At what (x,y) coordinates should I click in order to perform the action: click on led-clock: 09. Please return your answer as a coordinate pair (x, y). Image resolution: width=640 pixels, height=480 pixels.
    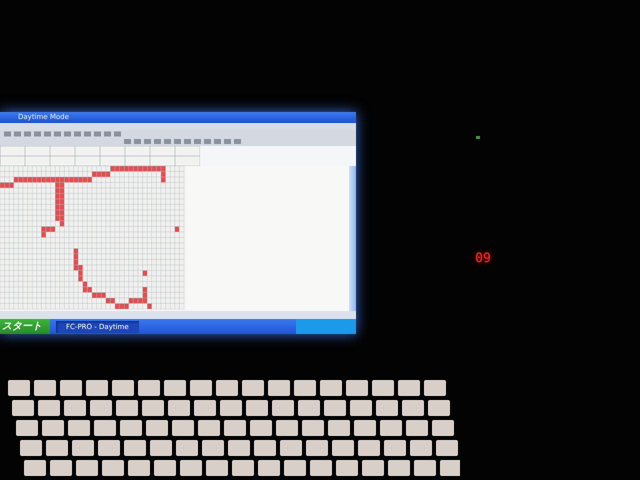
    Looking at the image, I should click on (483, 258).